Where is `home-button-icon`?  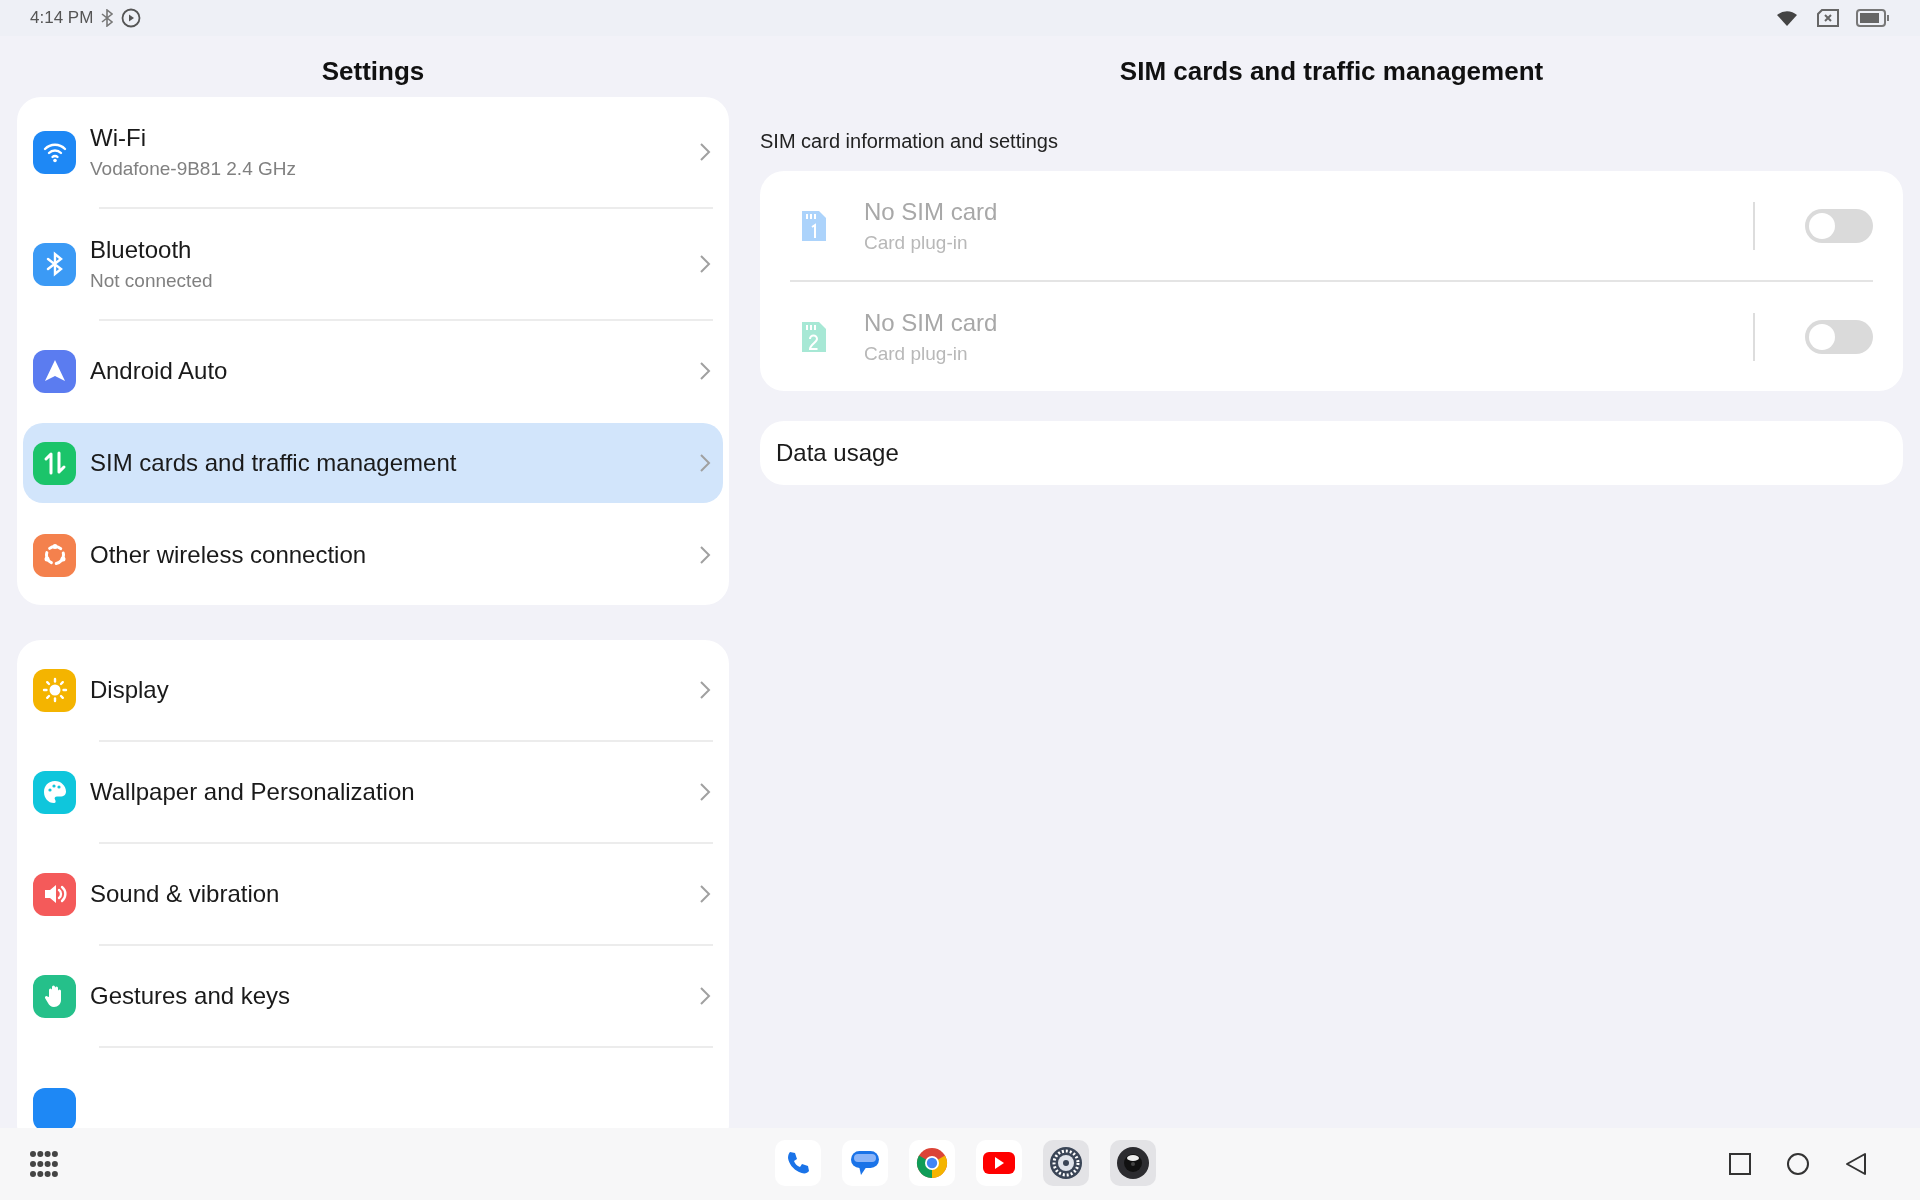
home-button-icon is located at coordinates (1798, 1164).